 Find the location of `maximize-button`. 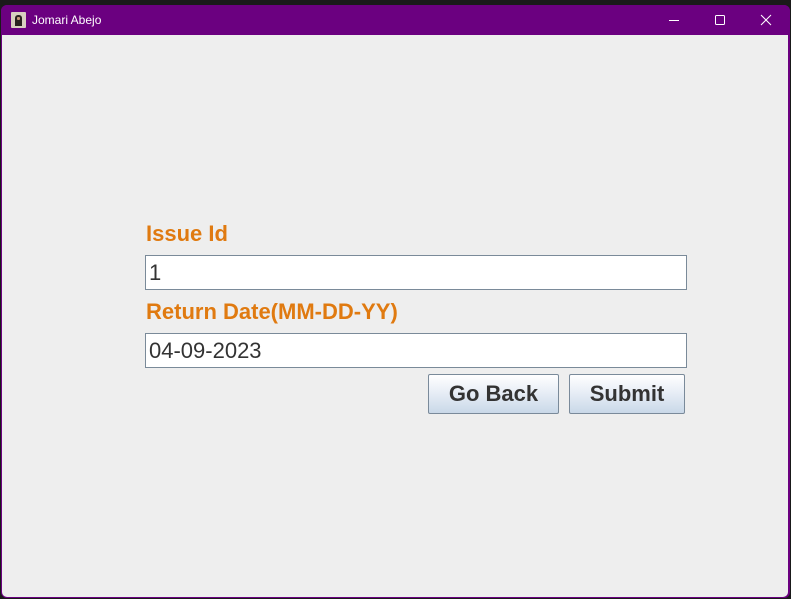

maximize-button is located at coordinates (720, 20).